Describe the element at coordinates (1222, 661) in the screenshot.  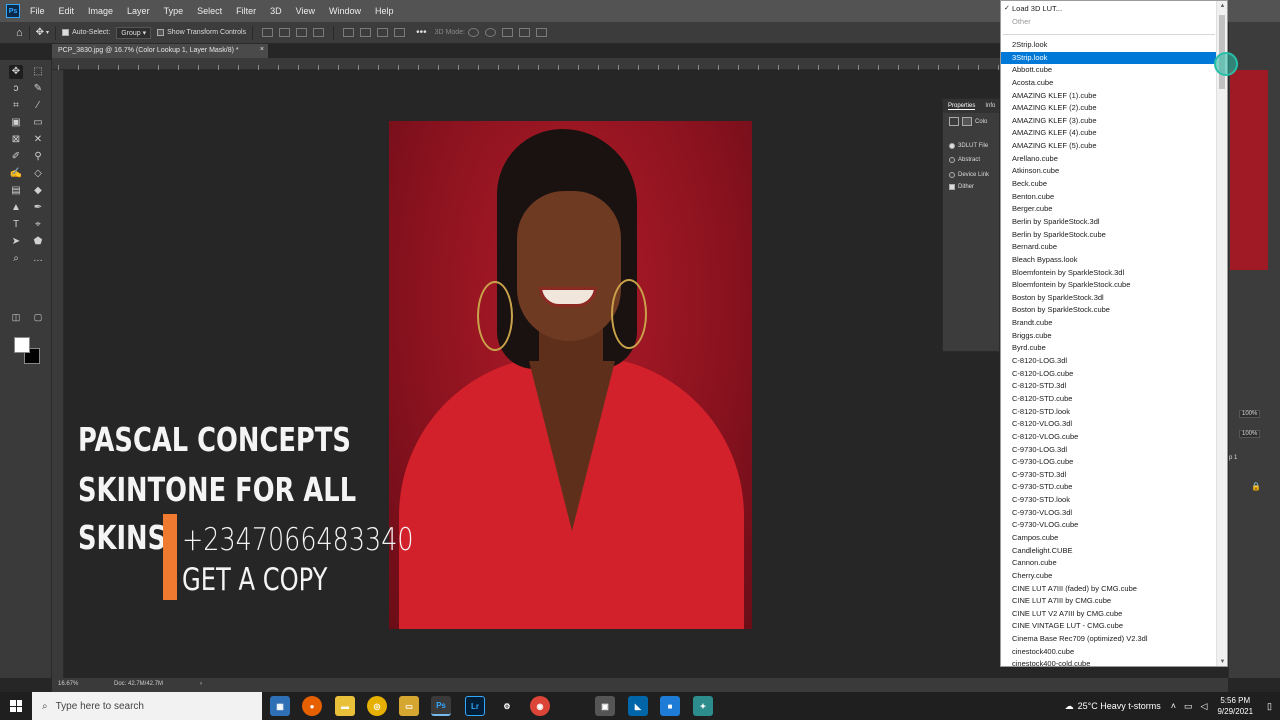
I see `scroll-down-icon: ▼` at that location.